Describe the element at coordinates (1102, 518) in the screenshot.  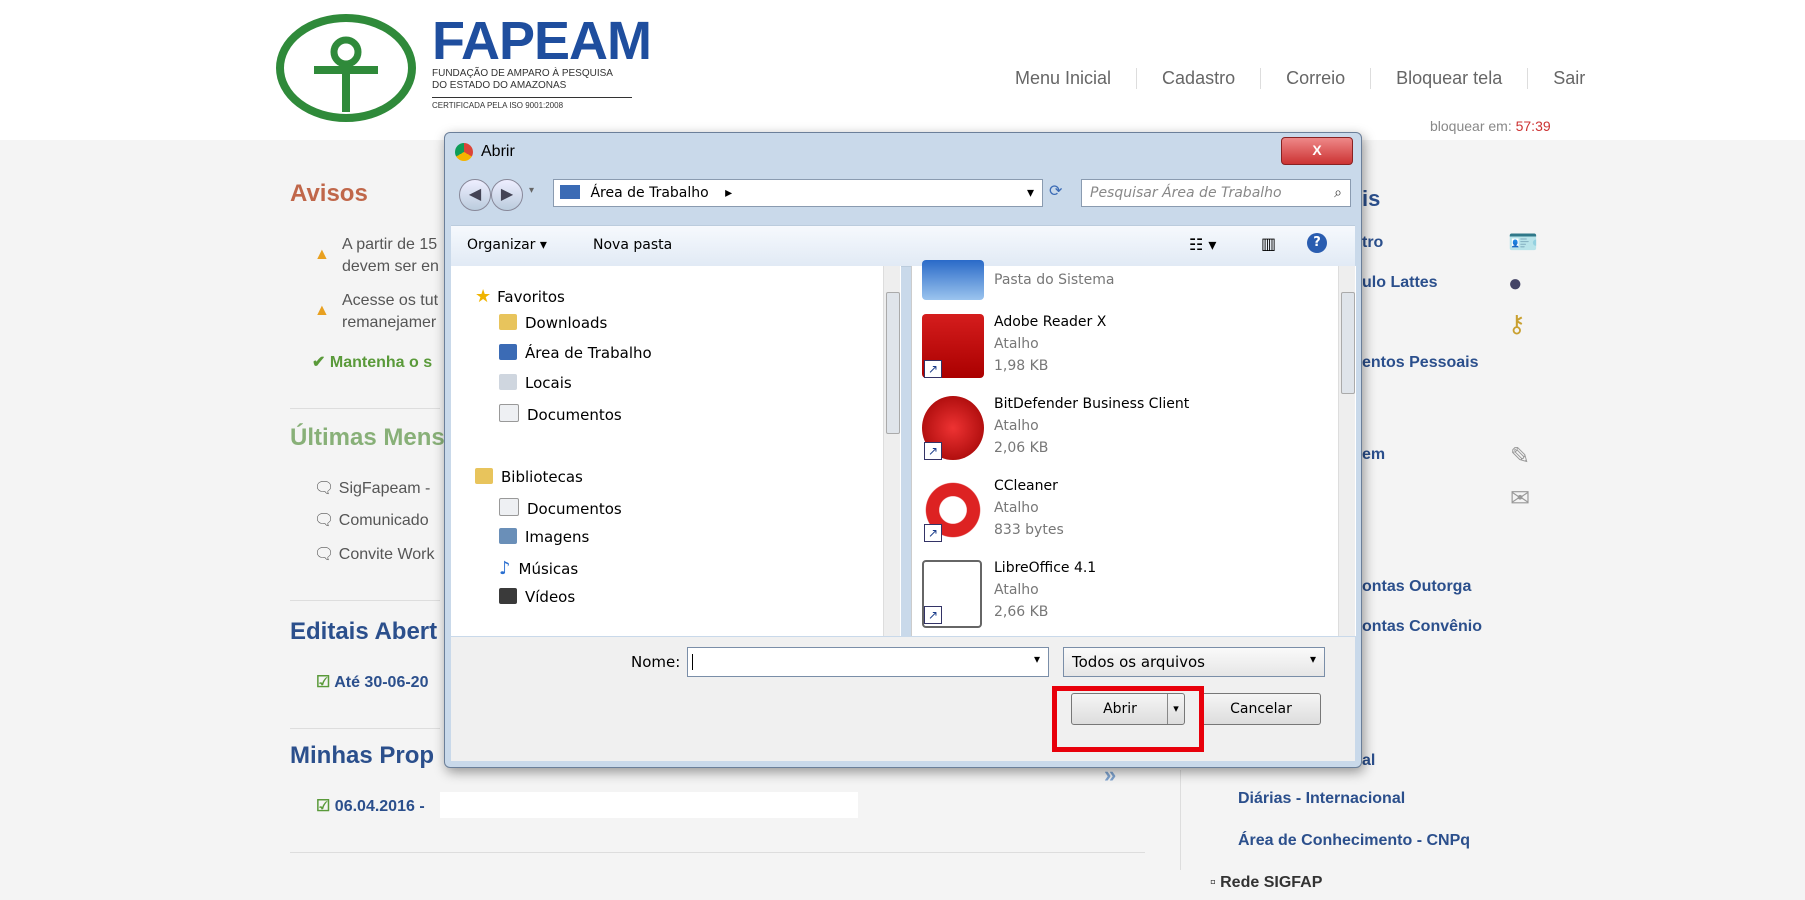
I see `file-item-ccleaner: ↗ CCleaner Atalho 833 bytes` at that location.